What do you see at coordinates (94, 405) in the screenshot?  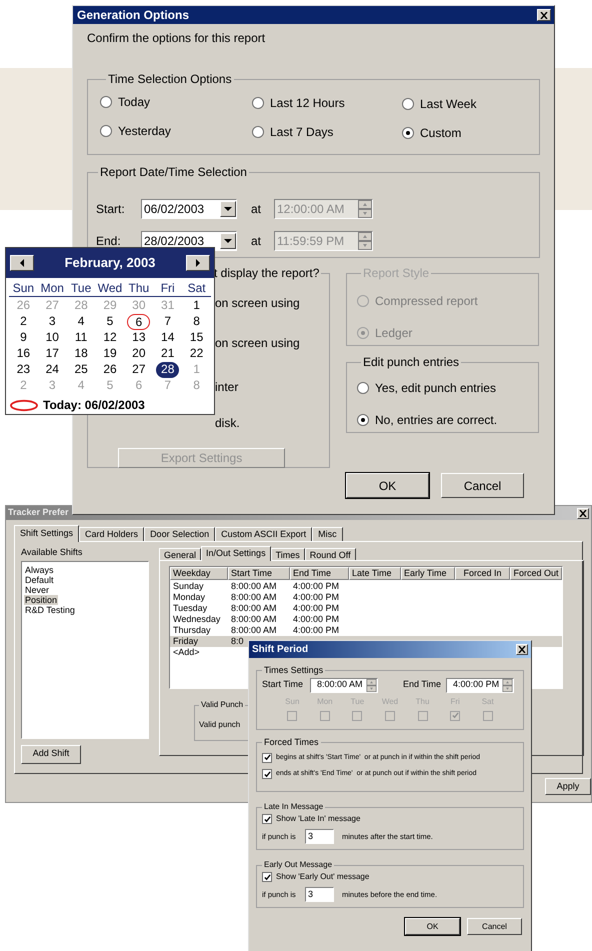 I see `today-label: Today: 06/02/2003` at bounding box center [94, 405].